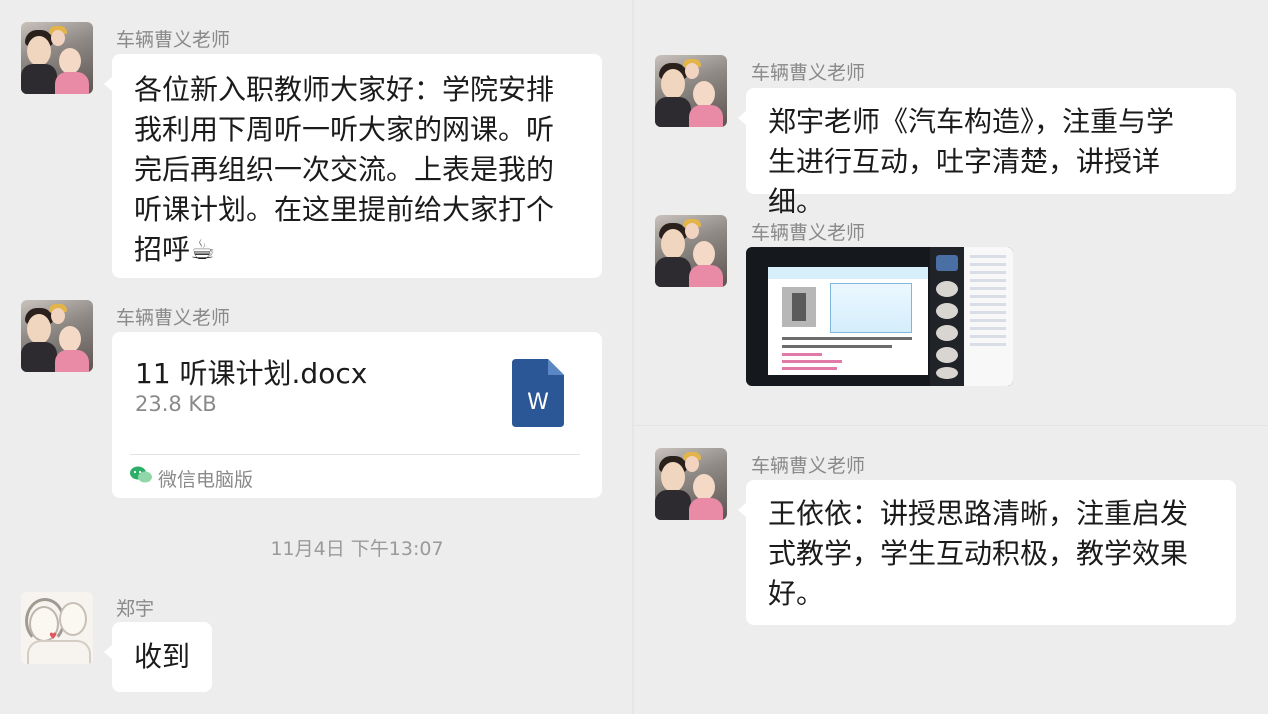 This screenshot has width=1268, height=714. What do you see at coordinates (135, 609) in the screenshot?
I see `sender-name: 郑宇` at bounding box center [135, 609].